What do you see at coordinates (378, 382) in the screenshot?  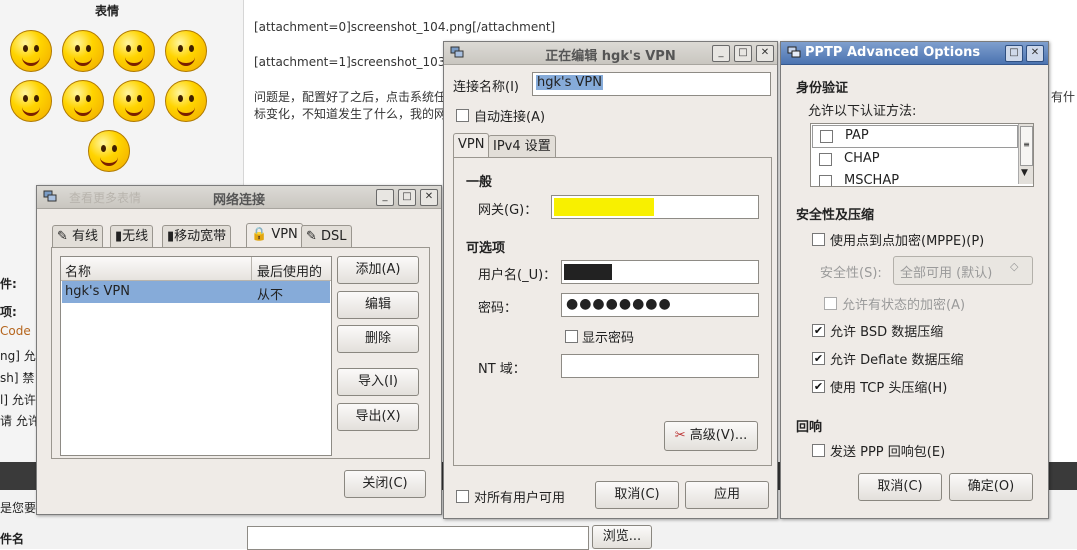 I see `import-button: 导入(I)` at bounding box center [378, 382].